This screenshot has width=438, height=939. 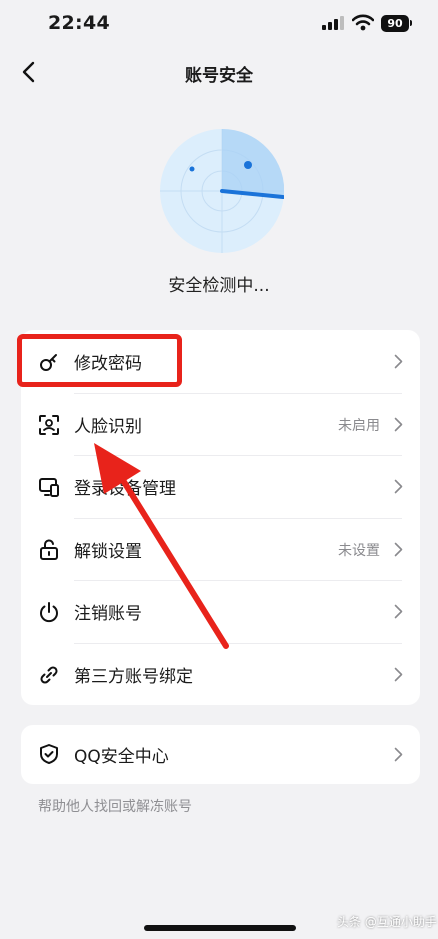 What do you see at coordinates (387, 922) in the screenshot?
I see `watermark: 头条 @互通小助手` at bounding box center [387, 922].